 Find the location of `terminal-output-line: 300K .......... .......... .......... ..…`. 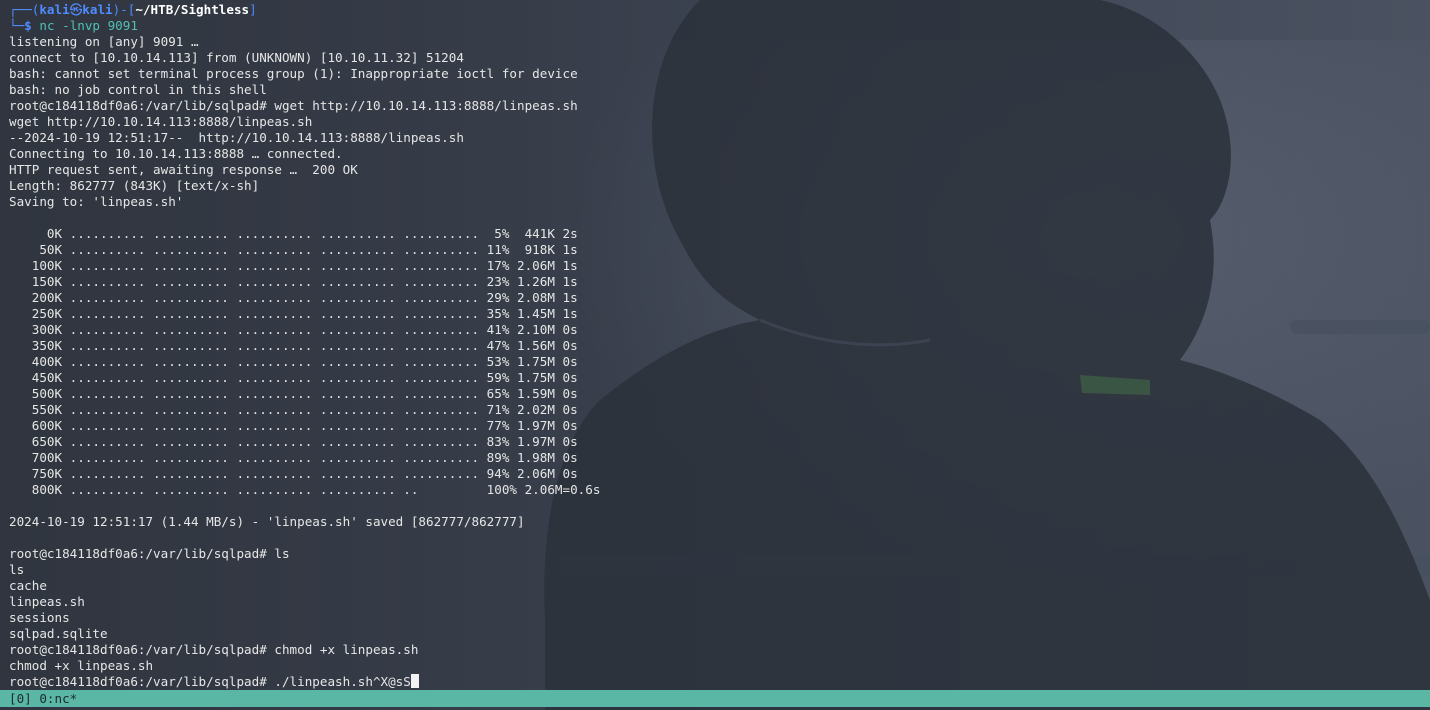

terminal-output-line: 300K .......... .......... .......... ..… is located at coordinates (293, 329).